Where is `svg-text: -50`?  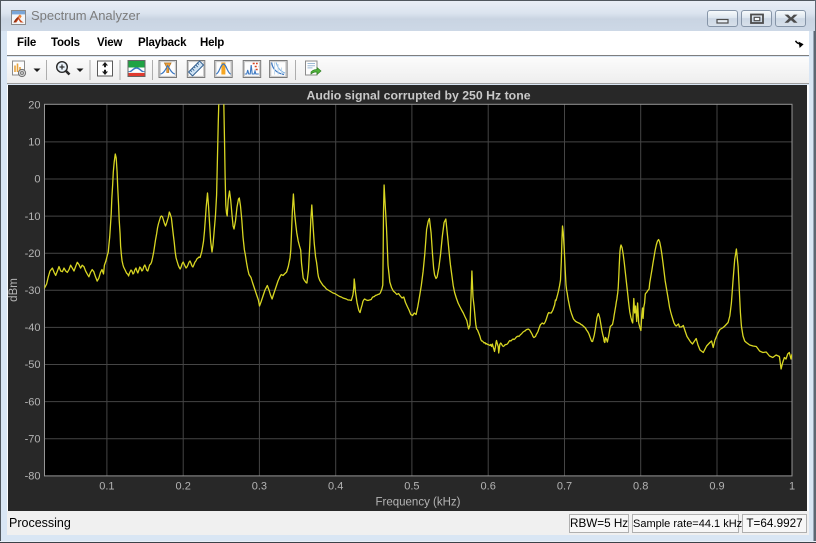
svg-text: -50 is located at coordinates (33, 365).